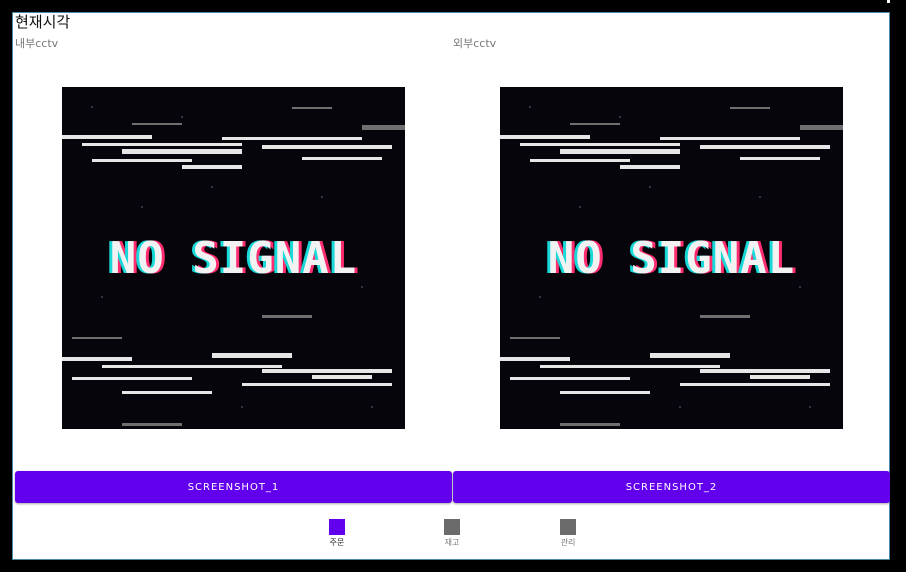 Image resolution: width=906 pixels, height=572 pixels. I want to click on nav-label-manage: 관리, so click(568, 542).